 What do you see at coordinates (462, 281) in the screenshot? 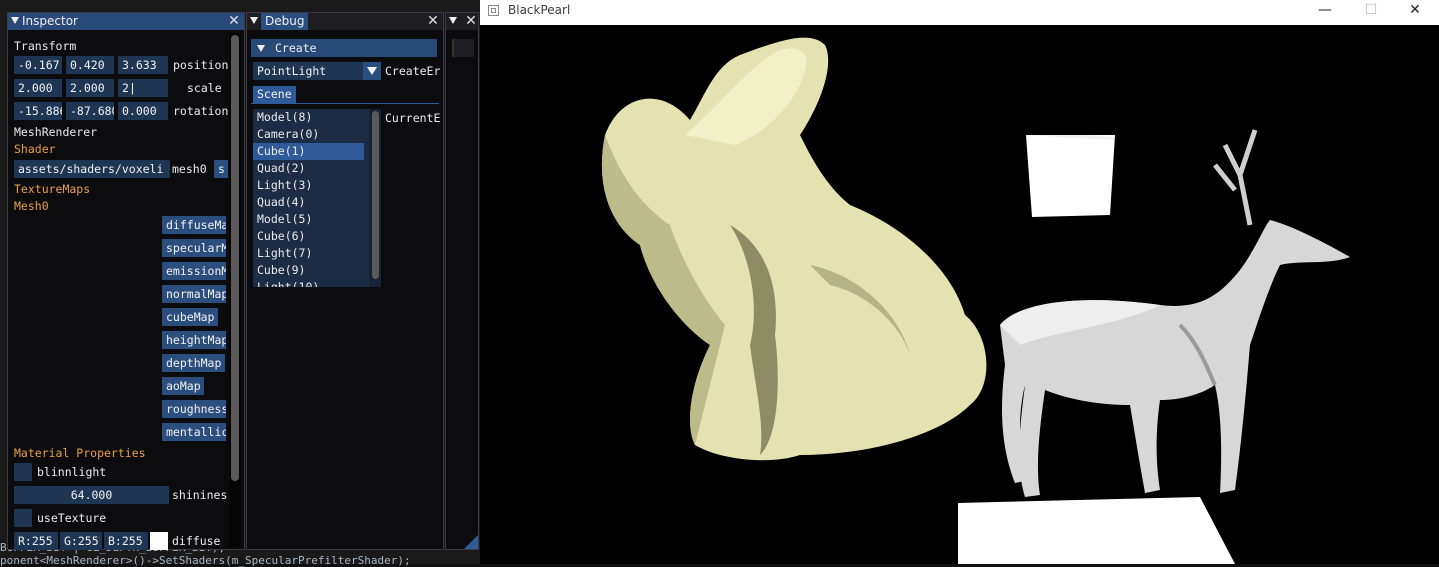
I see `third-window: ✕` at bounding box center [462, 281].